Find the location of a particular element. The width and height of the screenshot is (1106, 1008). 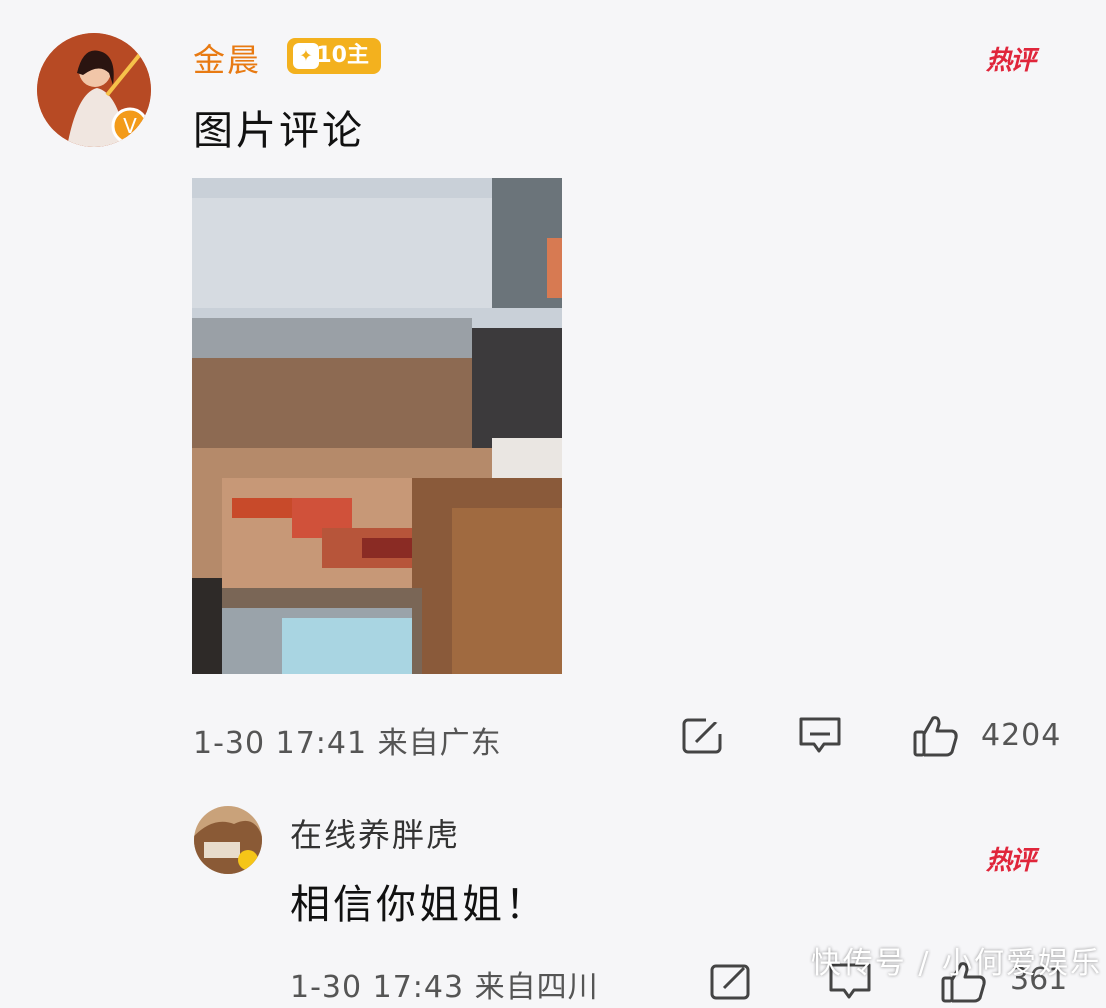

level-icon: ✦ is located at coordinates (306, 56).